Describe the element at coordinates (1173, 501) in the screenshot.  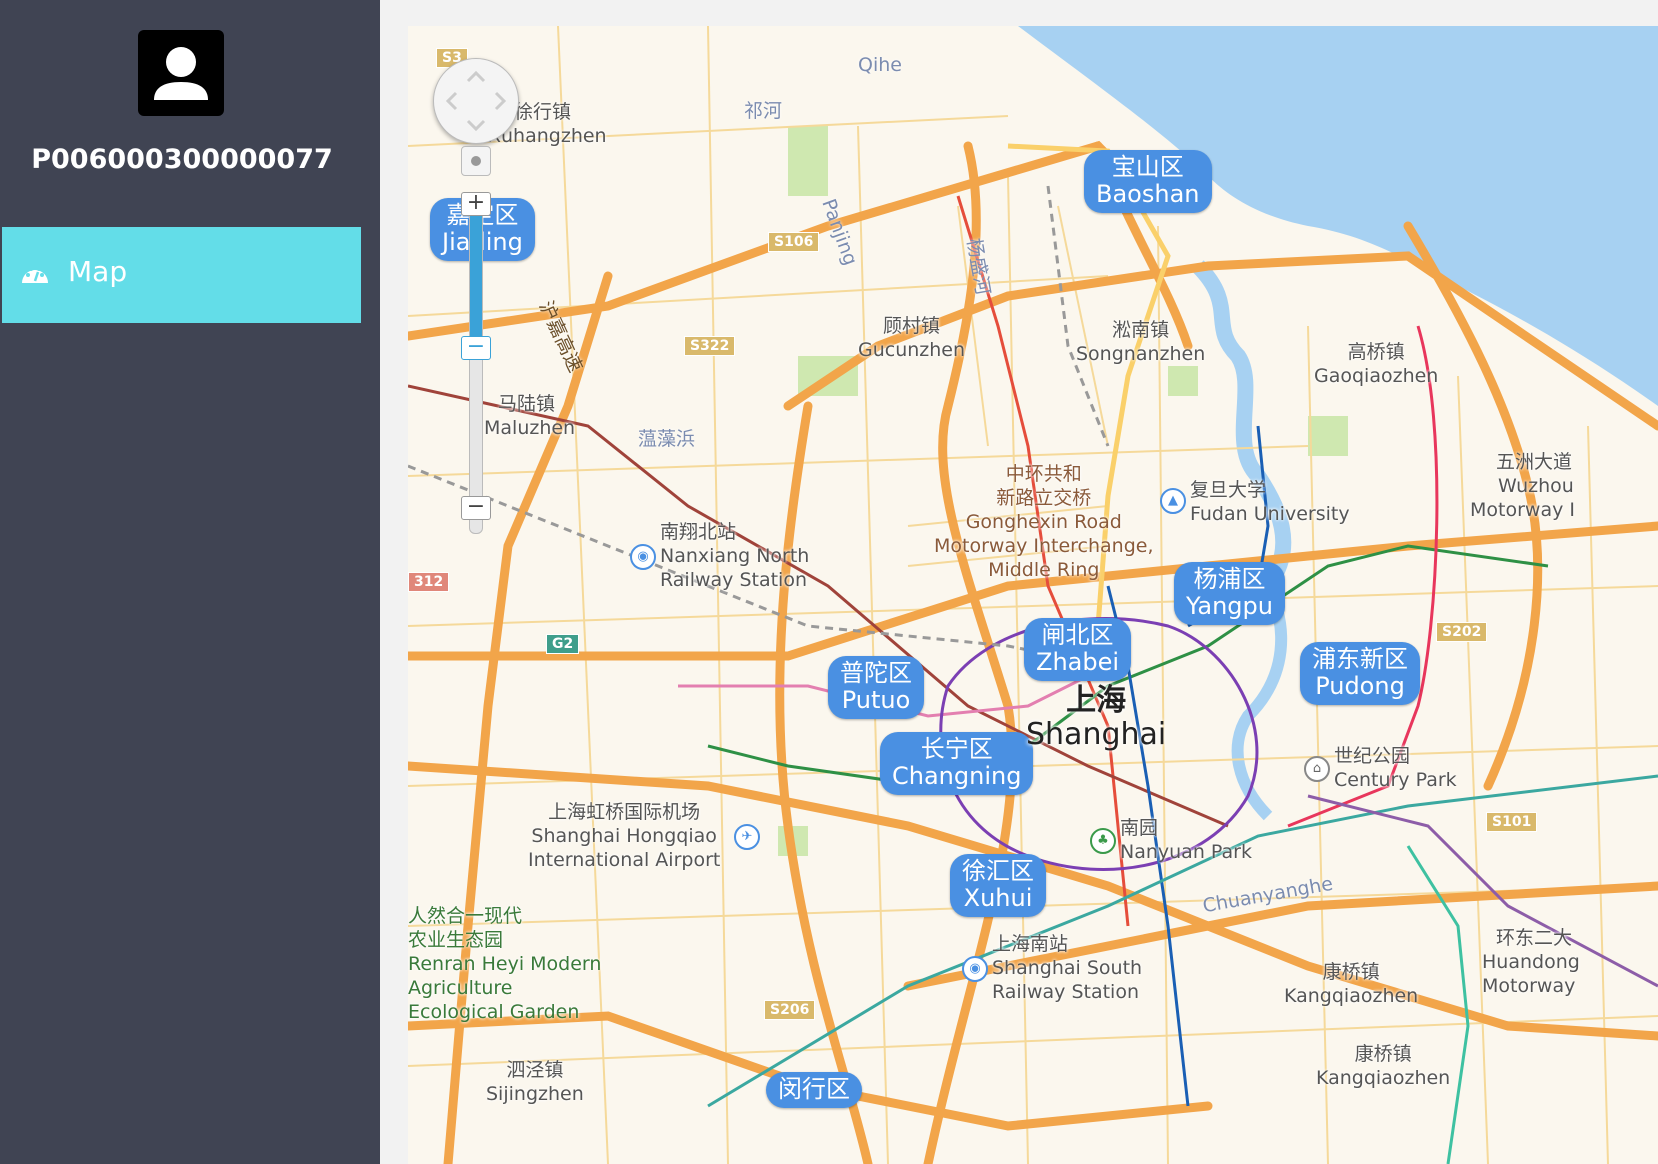
I see `university-icon: ▲` at that location.